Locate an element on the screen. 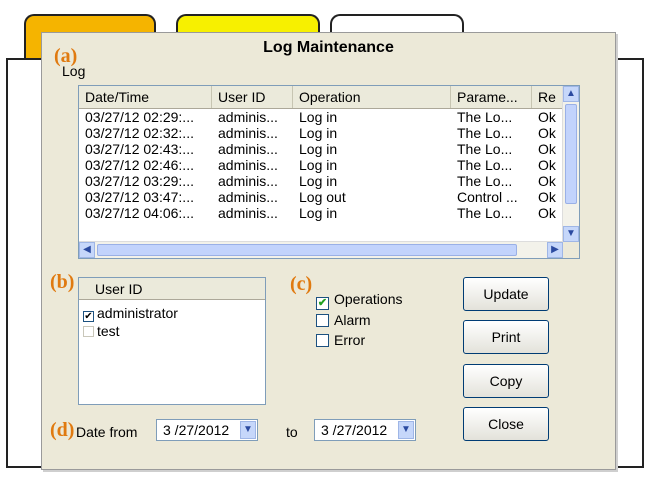 The width and height of the screenshot is (650, 492). vertical-scroll-thumb is located at coordinates (571, 154).